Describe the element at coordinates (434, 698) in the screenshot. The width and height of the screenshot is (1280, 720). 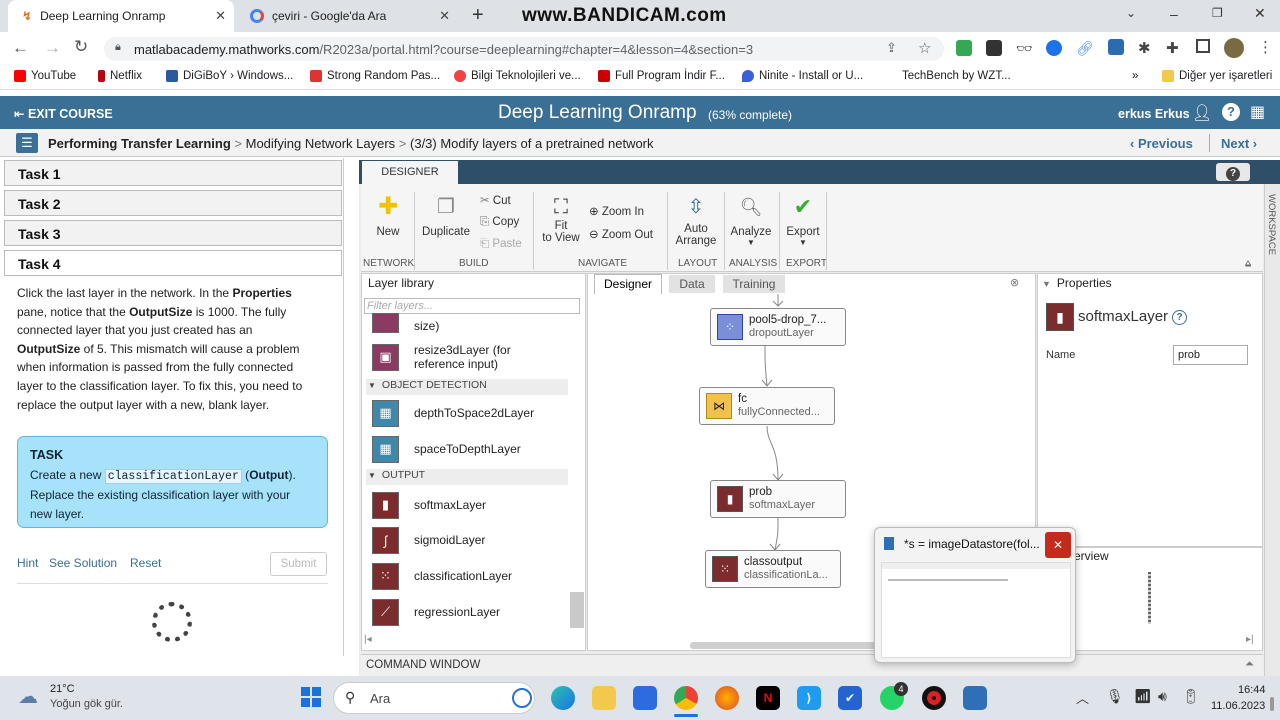
I see `taskbar-search-input: ⚲ Ara` at that location.